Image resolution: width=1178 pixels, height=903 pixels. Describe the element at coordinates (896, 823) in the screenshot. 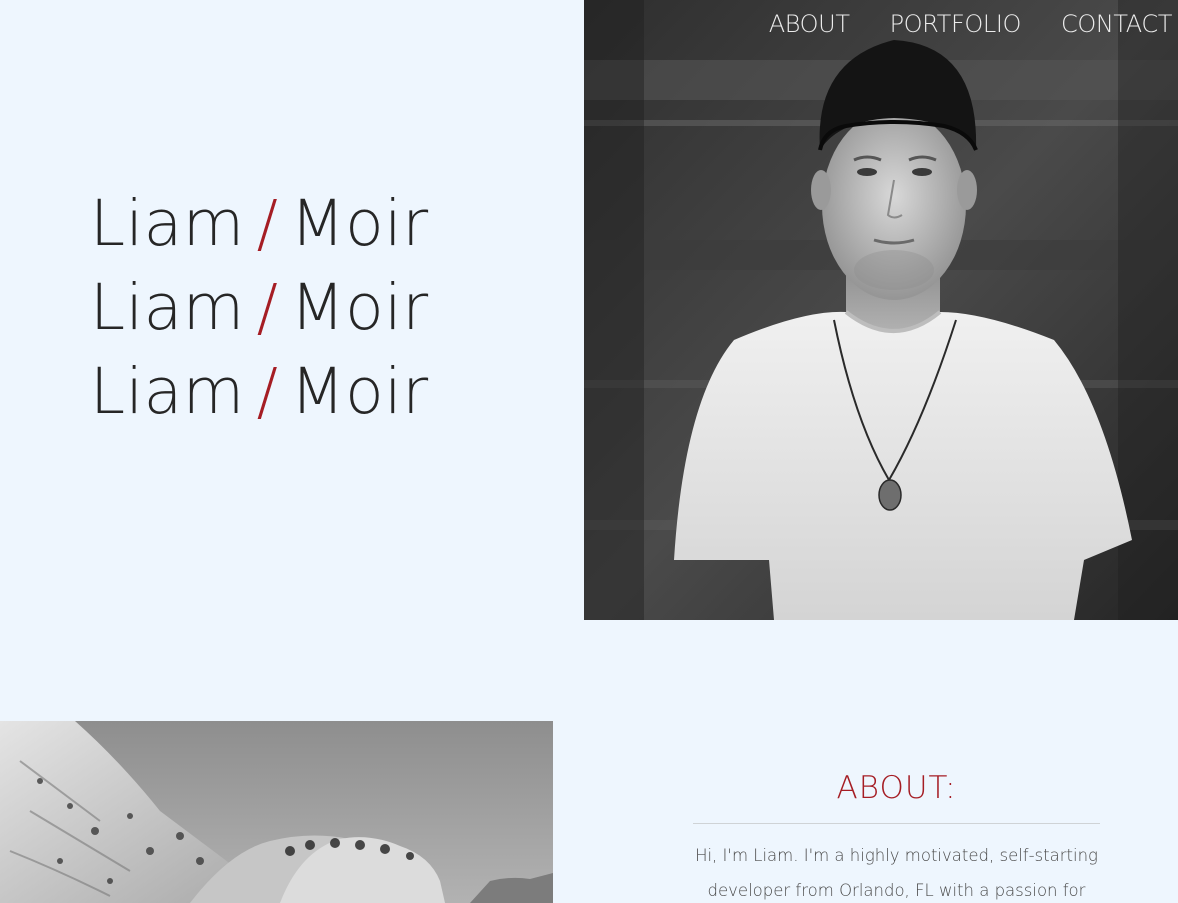

I see `about-divider` at that location.